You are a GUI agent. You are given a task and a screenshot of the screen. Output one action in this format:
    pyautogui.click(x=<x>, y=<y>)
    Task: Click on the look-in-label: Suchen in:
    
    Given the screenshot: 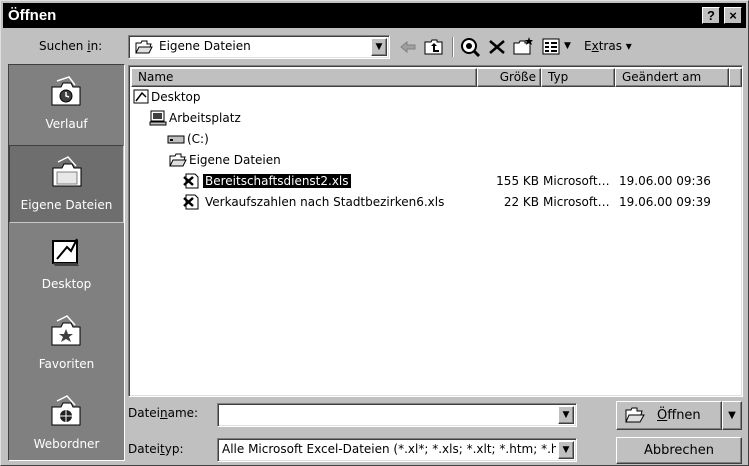 What is the action you would take?
    pyautogui.click(x=71, y=46)
    